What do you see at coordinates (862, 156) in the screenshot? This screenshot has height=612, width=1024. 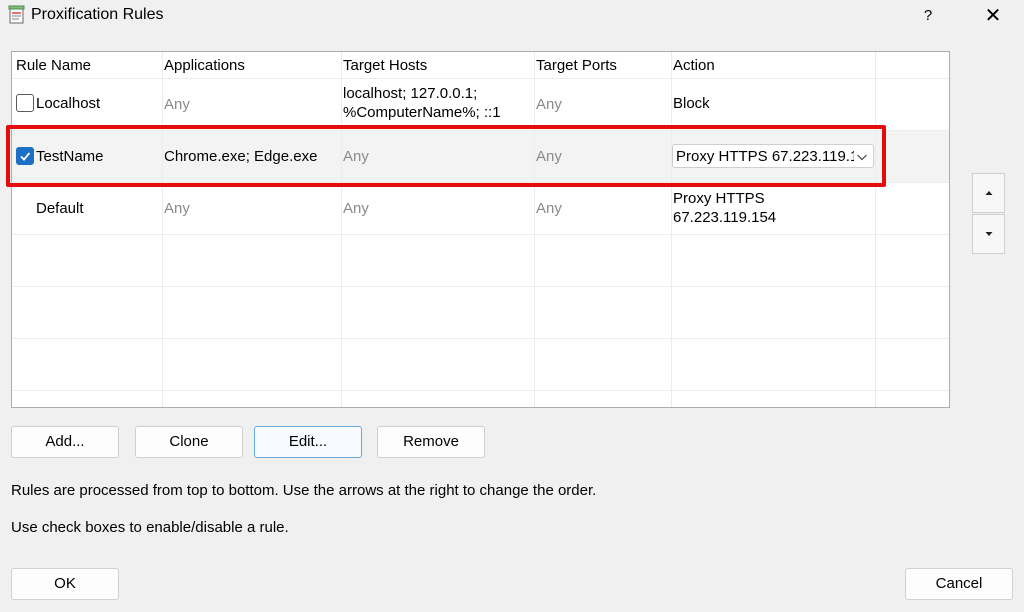 I see `chevron-down-icon` at bounding box center [862, 156].